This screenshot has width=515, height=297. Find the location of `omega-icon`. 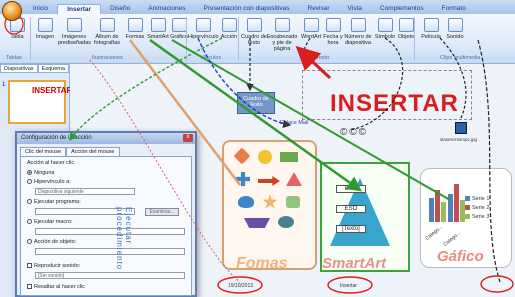

omega-icon is located at coordinates (385, 25).